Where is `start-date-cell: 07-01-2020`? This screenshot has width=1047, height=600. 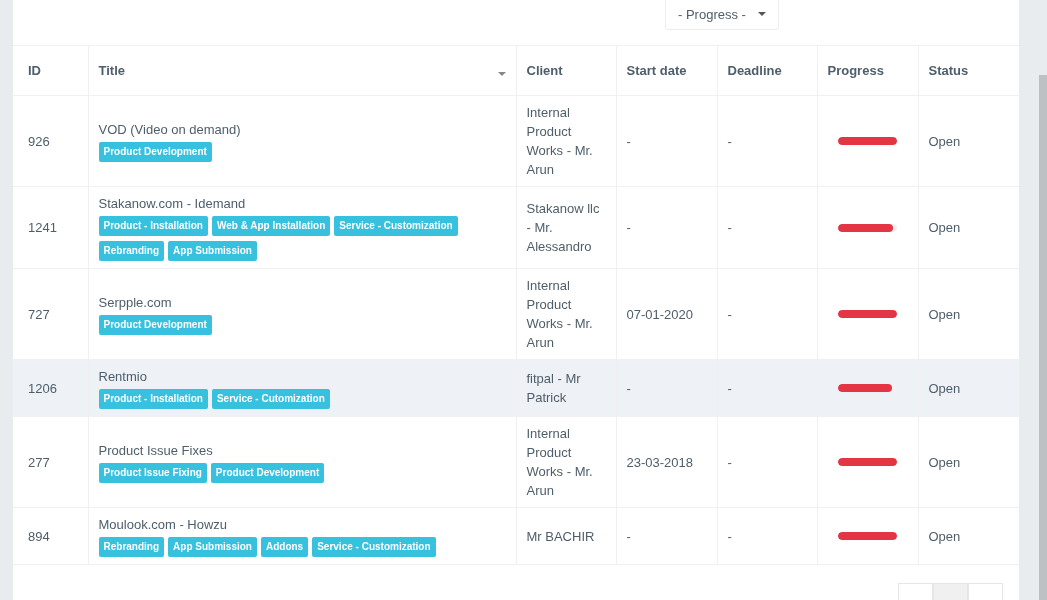 start-date-cell: 07-01-2020 is located at coordinates (659, 314).